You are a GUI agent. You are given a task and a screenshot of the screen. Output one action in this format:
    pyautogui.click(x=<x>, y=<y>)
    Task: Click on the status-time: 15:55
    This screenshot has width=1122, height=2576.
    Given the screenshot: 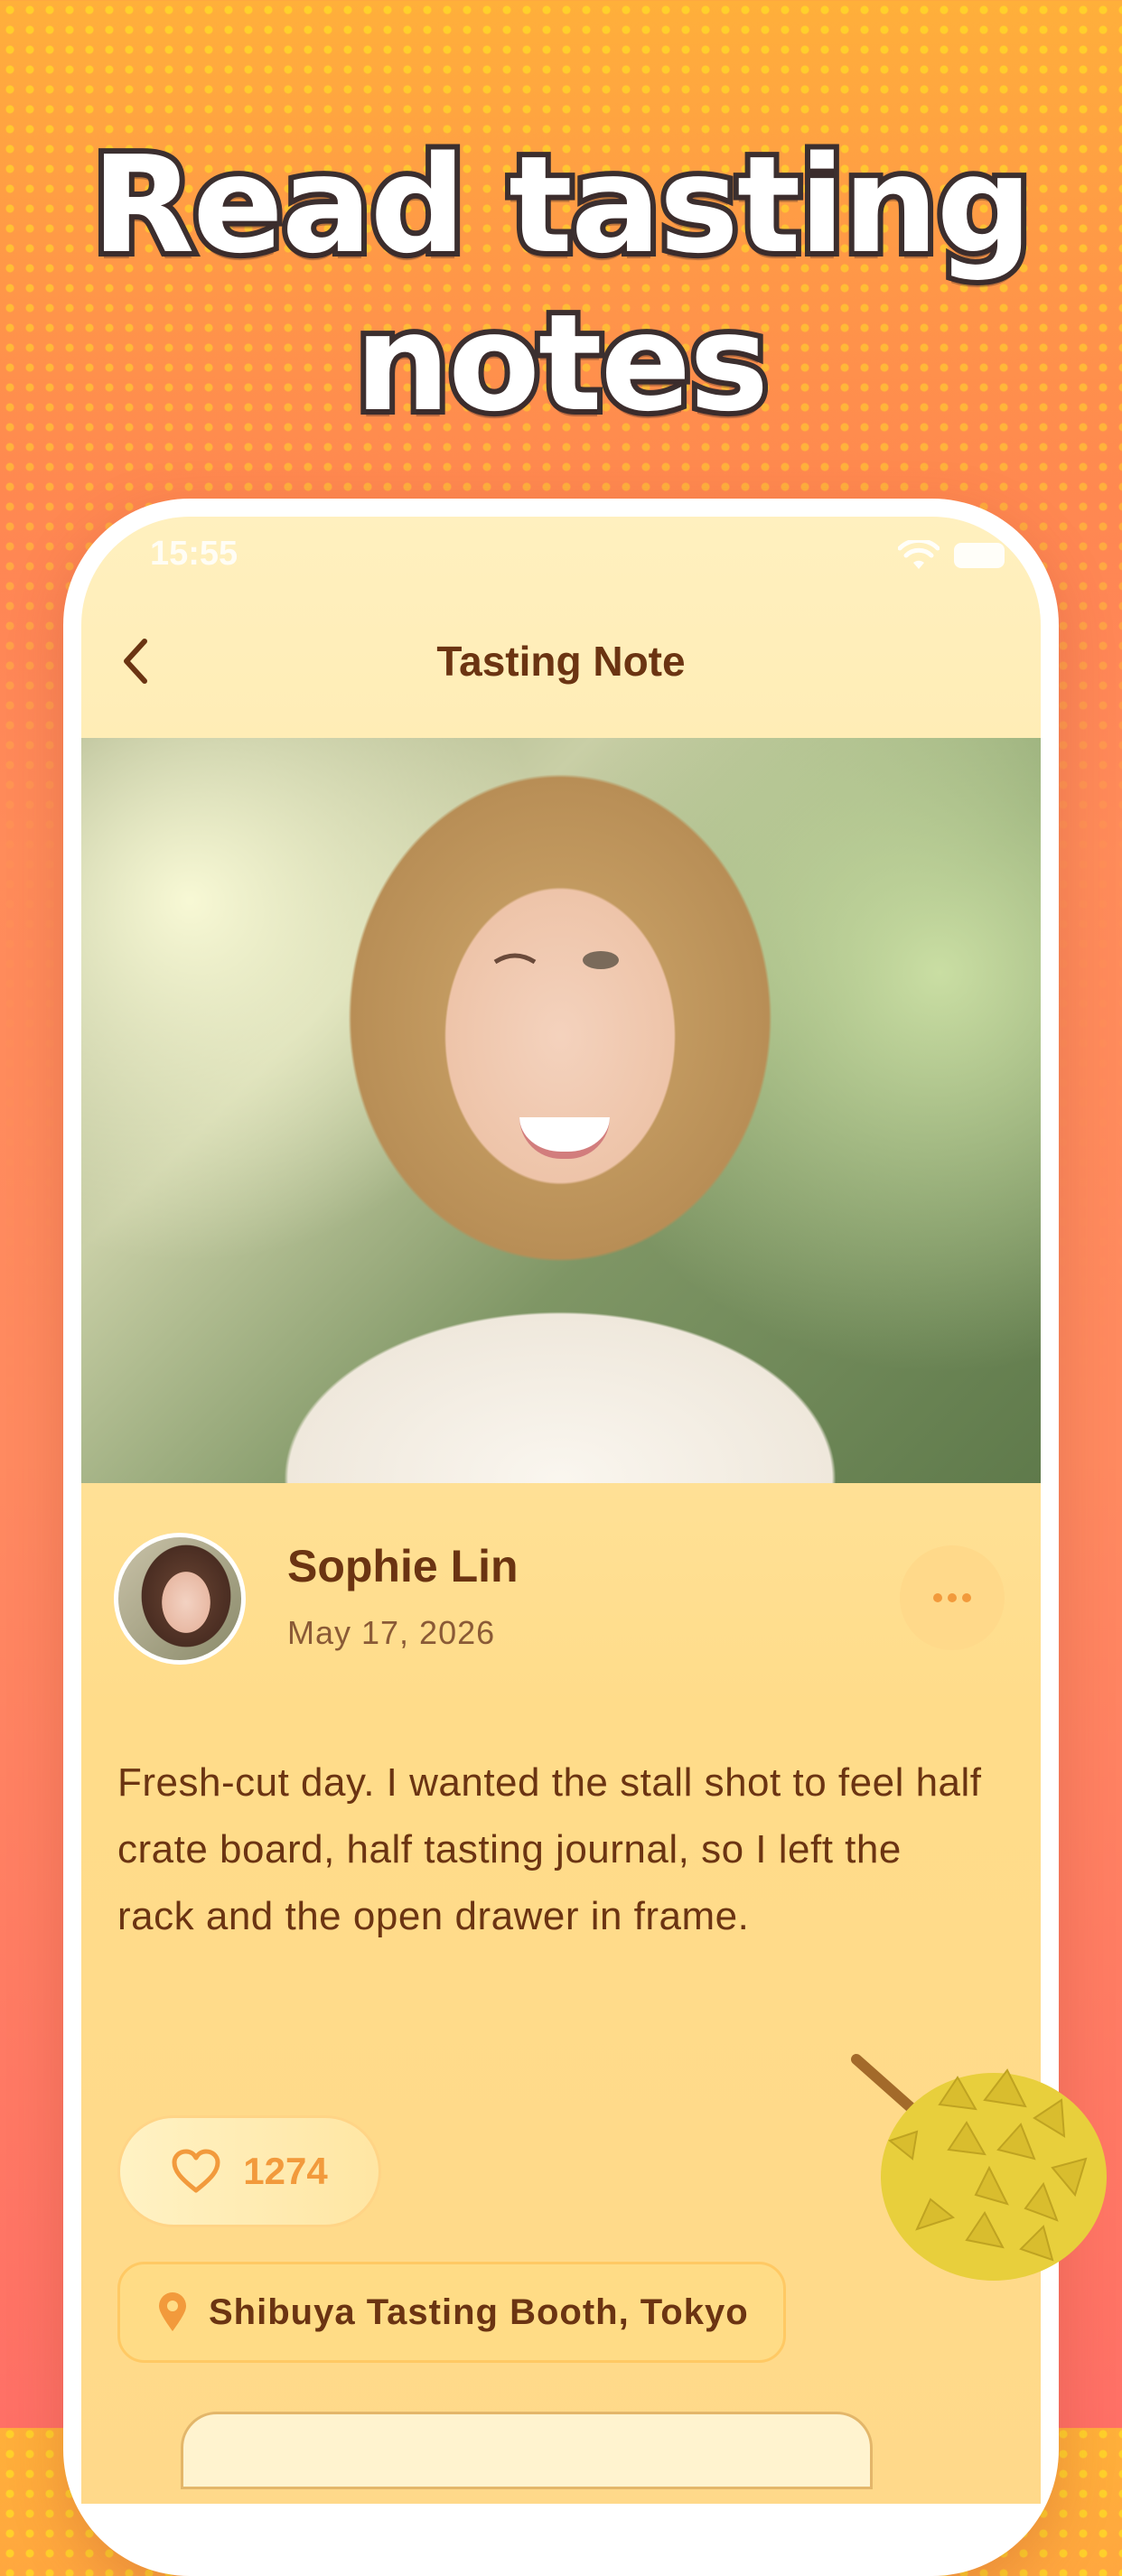 What is the action you would take?
    pyautogui.click(x=194, y=554)
    